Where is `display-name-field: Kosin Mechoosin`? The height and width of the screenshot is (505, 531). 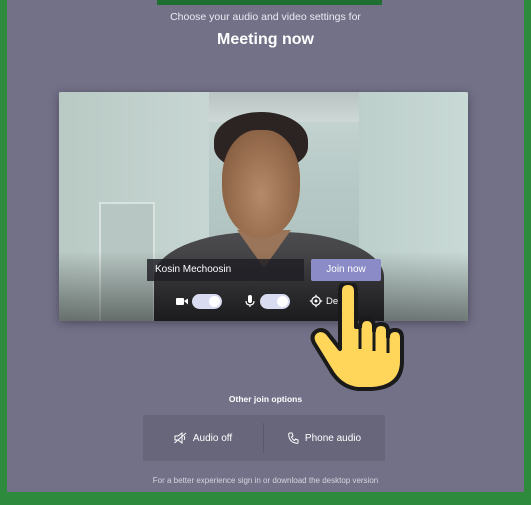 display-name-field: Kosin Mechoosin is located at coordinates (225, 270).